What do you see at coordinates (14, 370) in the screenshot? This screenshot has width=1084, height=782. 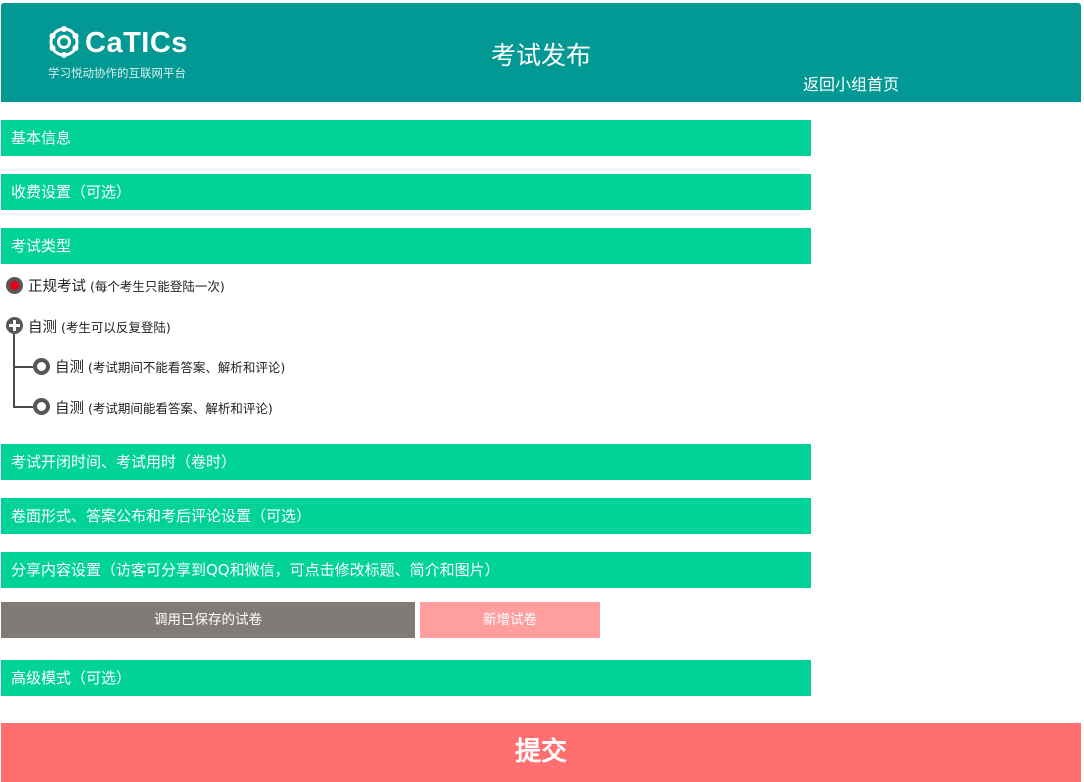 I see `tree-connector-vertical` at bounding box center [14, 370].